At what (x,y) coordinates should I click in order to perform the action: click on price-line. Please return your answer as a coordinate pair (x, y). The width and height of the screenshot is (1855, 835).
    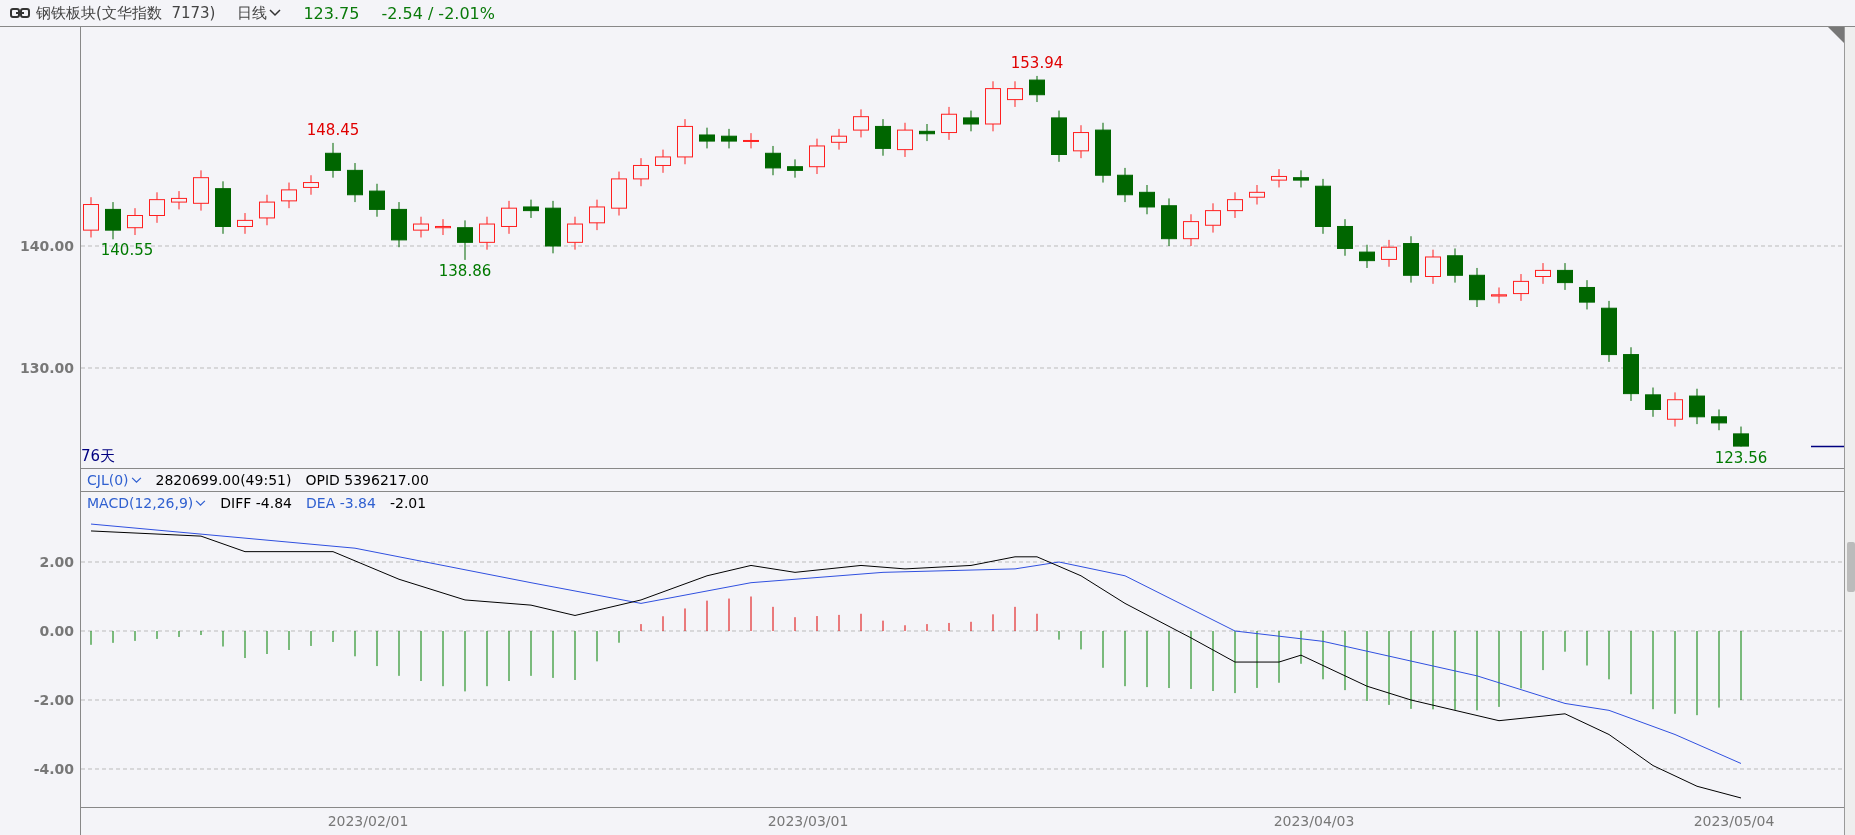
    Looking at the image, I should click on (1827, 446).